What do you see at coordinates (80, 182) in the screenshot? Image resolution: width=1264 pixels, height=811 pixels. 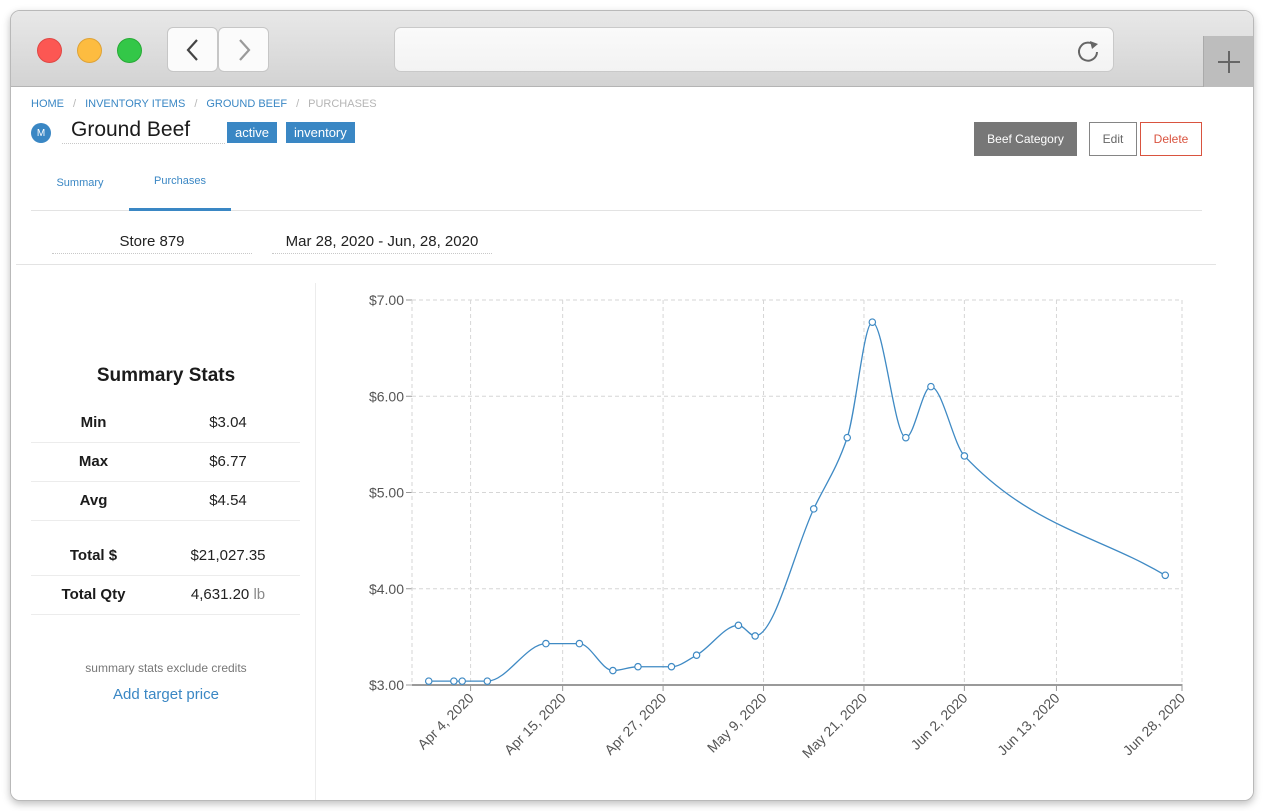 I see `tab-summary: Summary` at bounding box center [80, 182].